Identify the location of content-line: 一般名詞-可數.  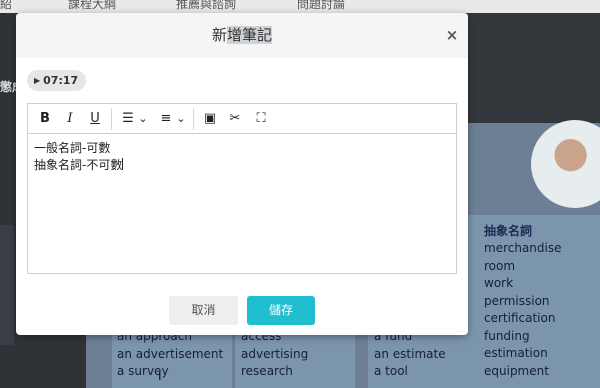
(72, 148).